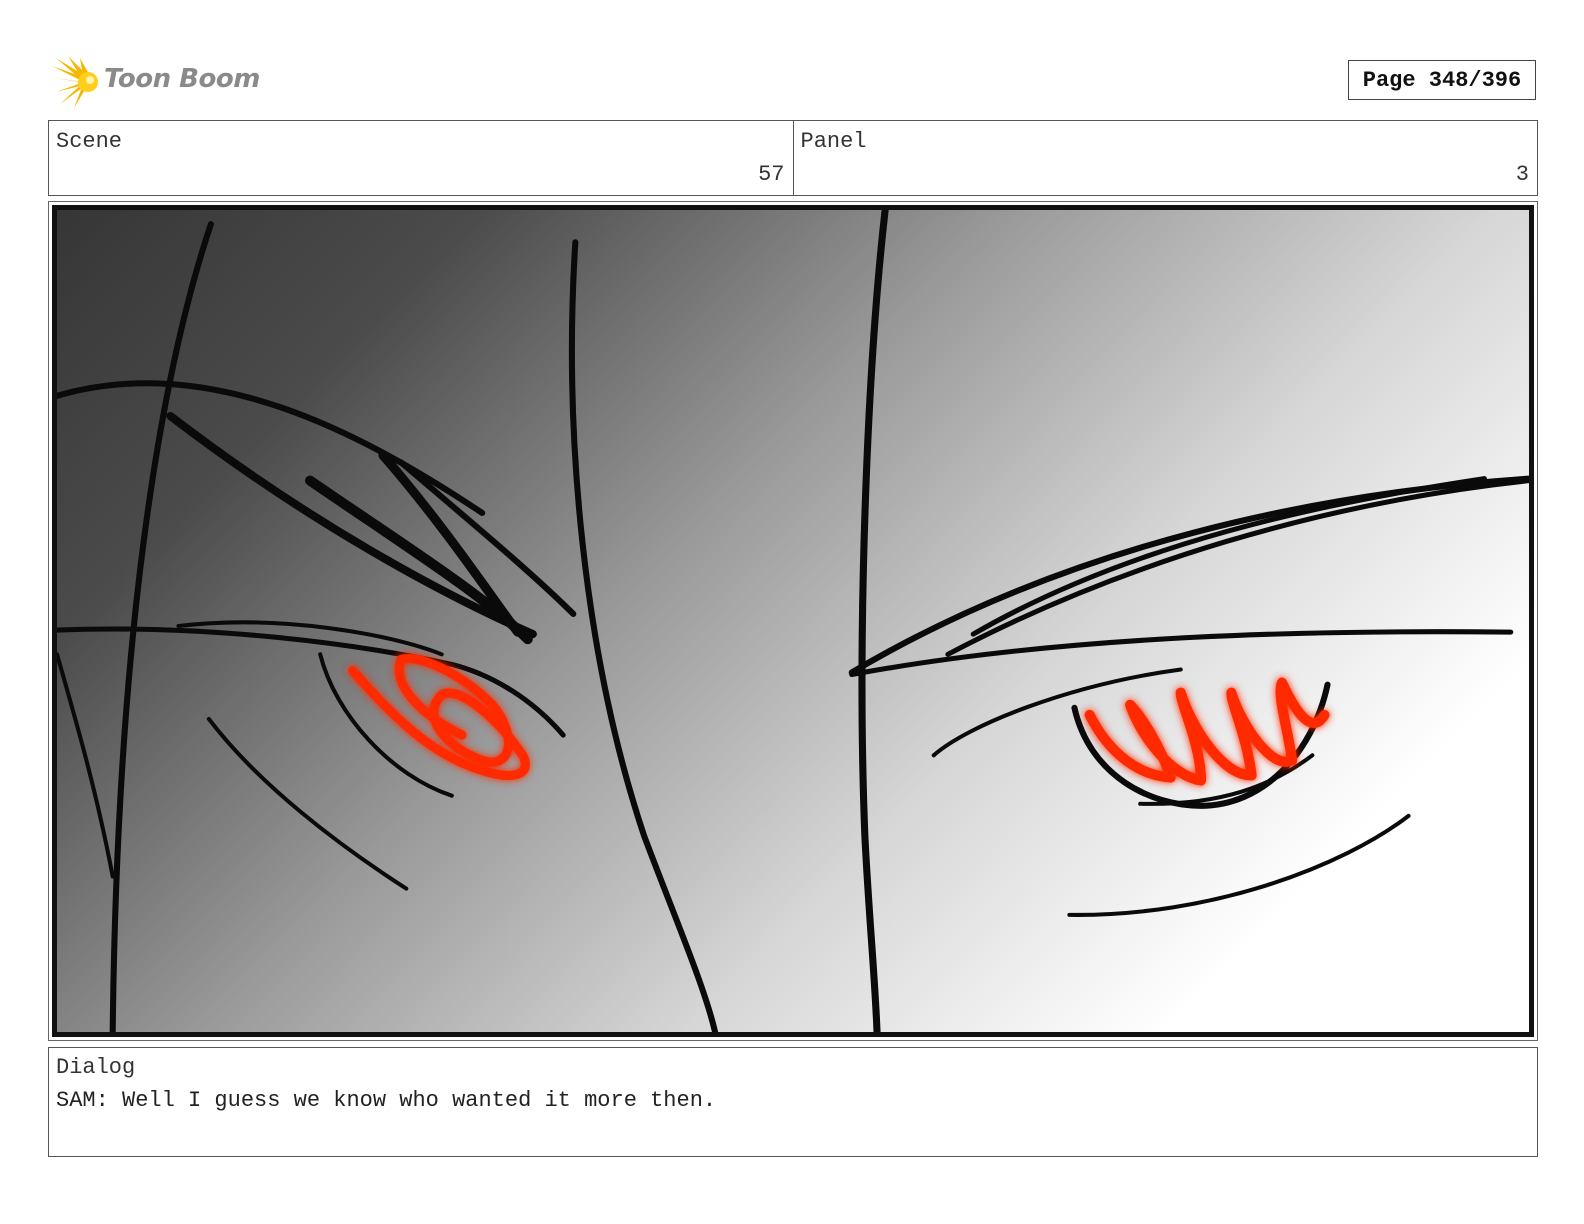 This screenshot has height=1224, width=1584. What do you see at coordinates (75, 82) in the screenshot?
I see `toon-boom-starburst-icon` at bounding box center [75, 82].